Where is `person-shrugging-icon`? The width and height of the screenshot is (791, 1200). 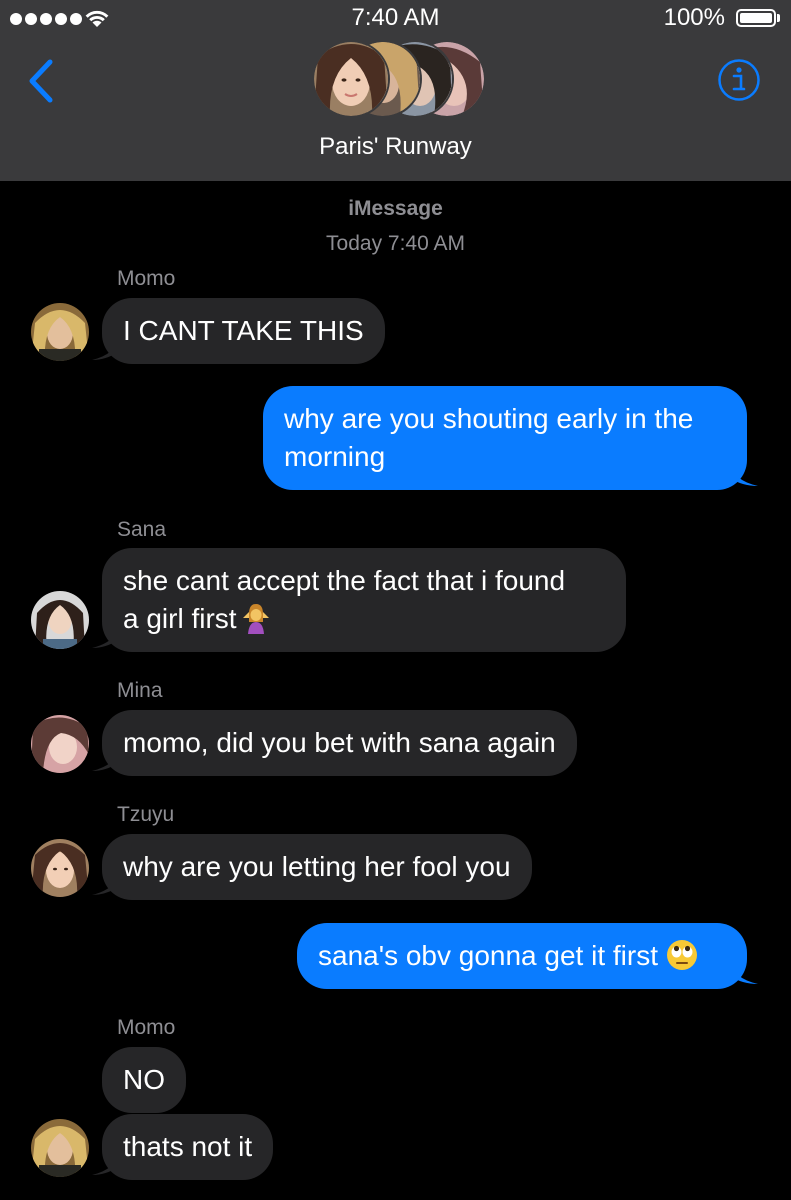
person-shrugging-icon is located at coordinates (255, 619).